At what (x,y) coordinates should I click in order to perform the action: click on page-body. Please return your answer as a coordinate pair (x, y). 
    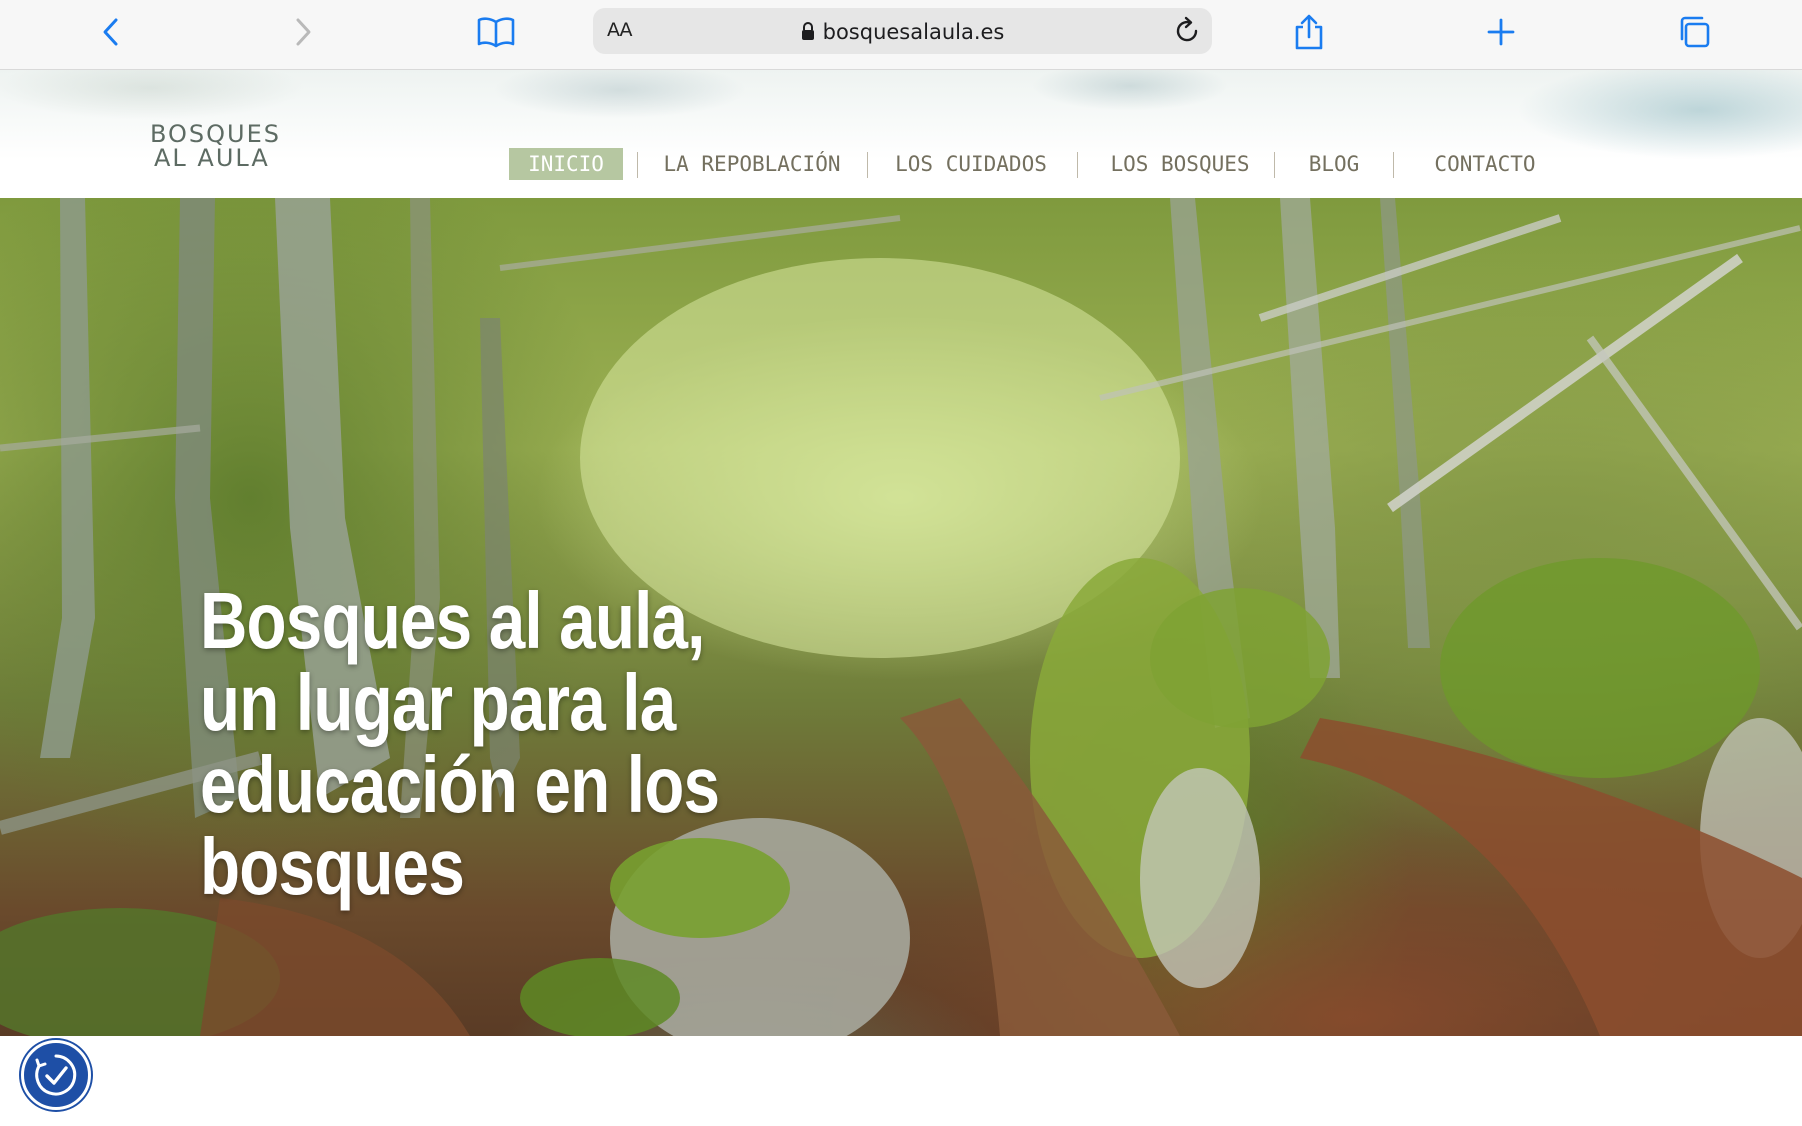
    Looking at the image, I should click on (901, 1081).